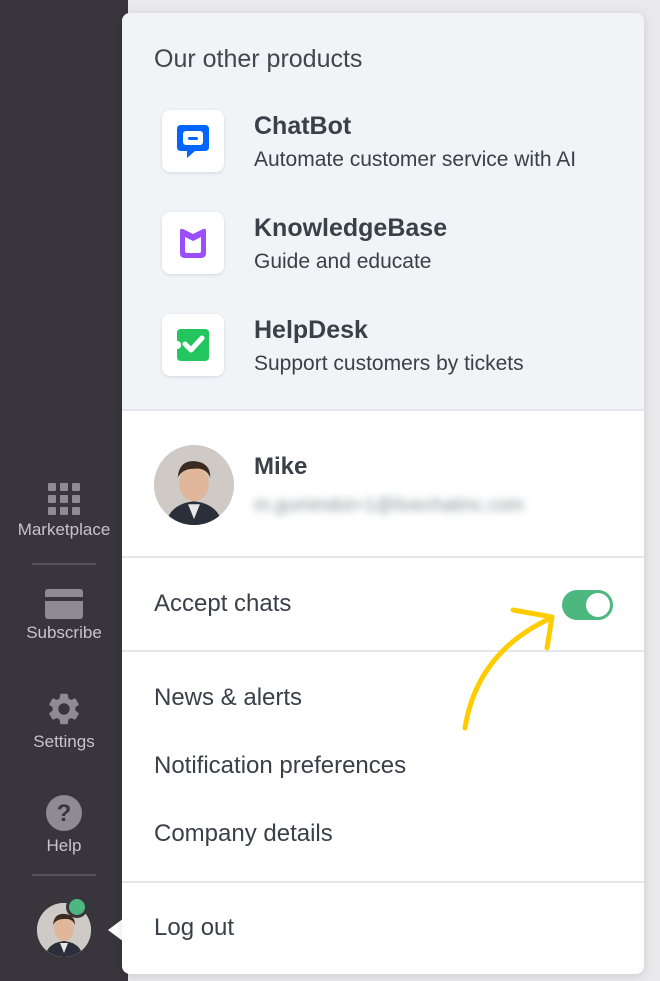 This screenshot has width=660, height=981. What do you see at coordinates (383, 927) in the screenshot?
I see `logout-section: Log out` at bounding box center [383, 927].